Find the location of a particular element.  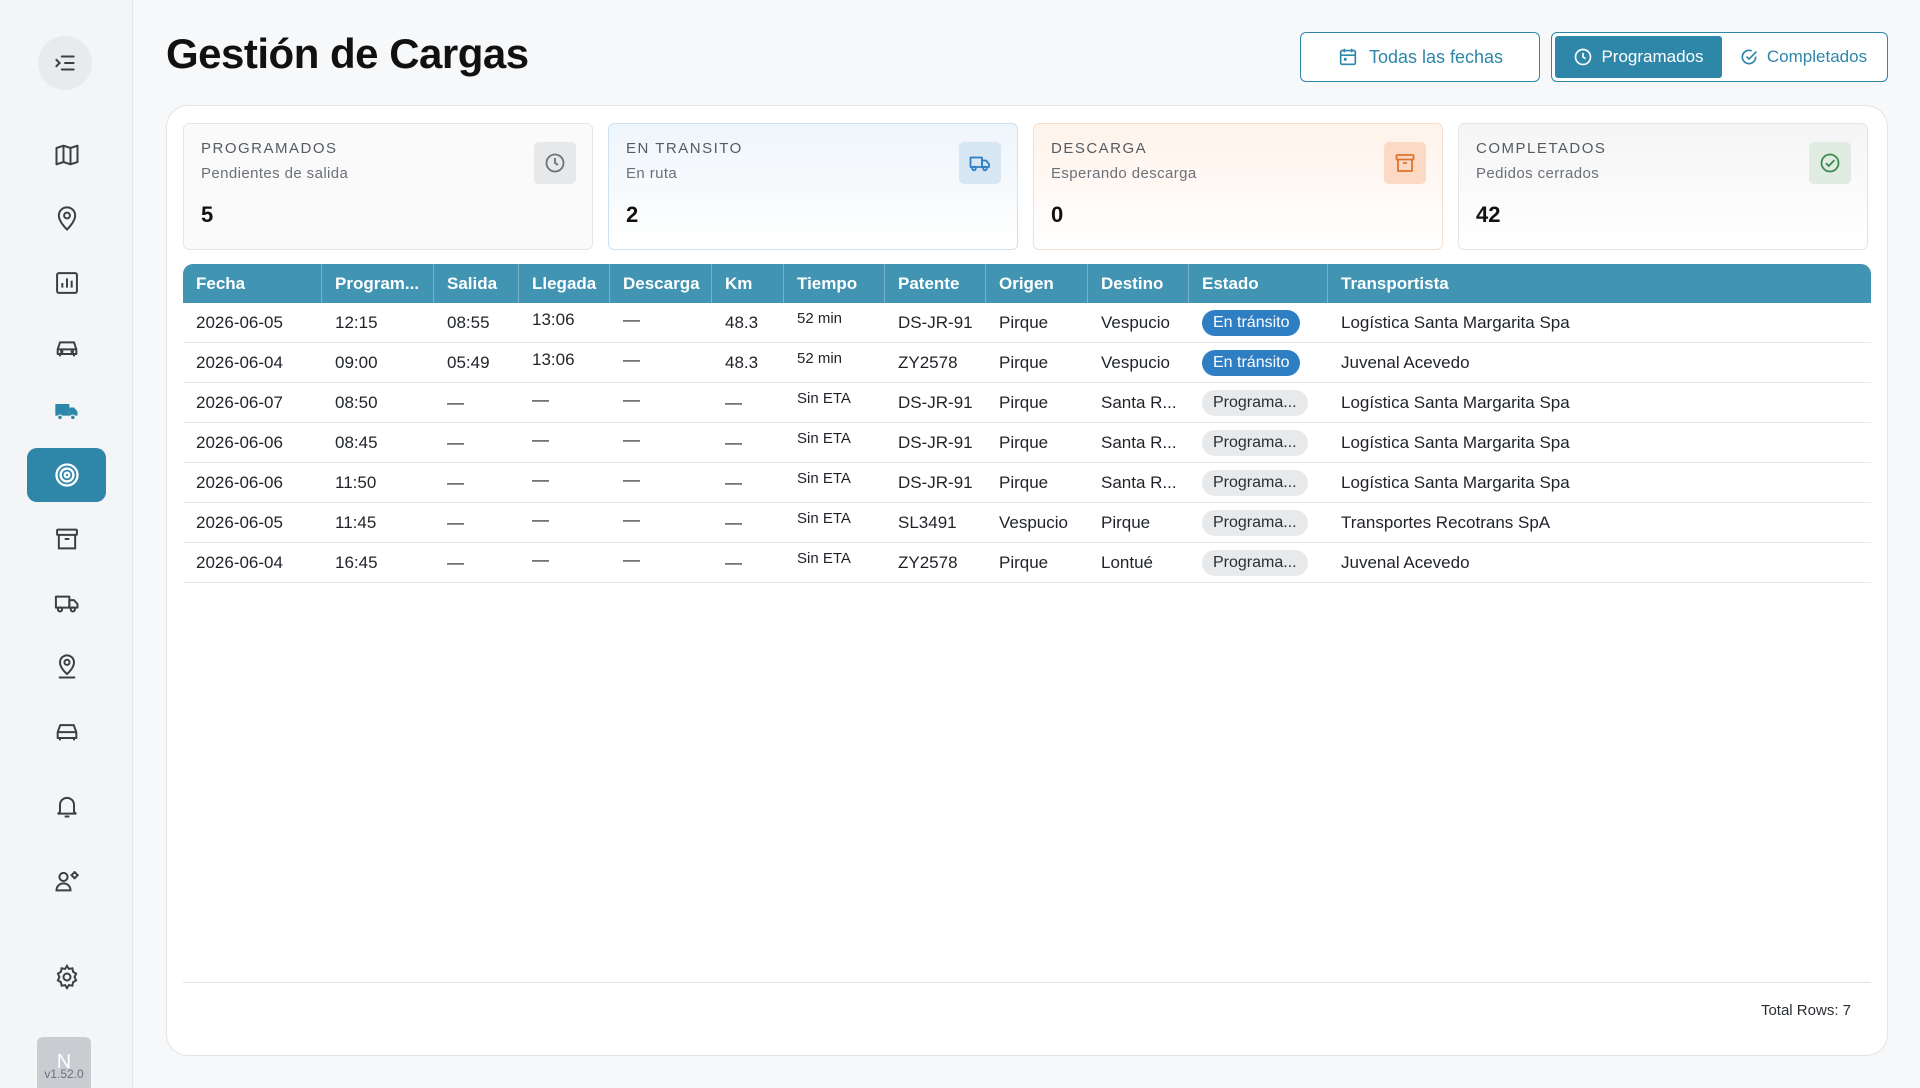

column-header: Origen is located at coordinates (1037, 283).